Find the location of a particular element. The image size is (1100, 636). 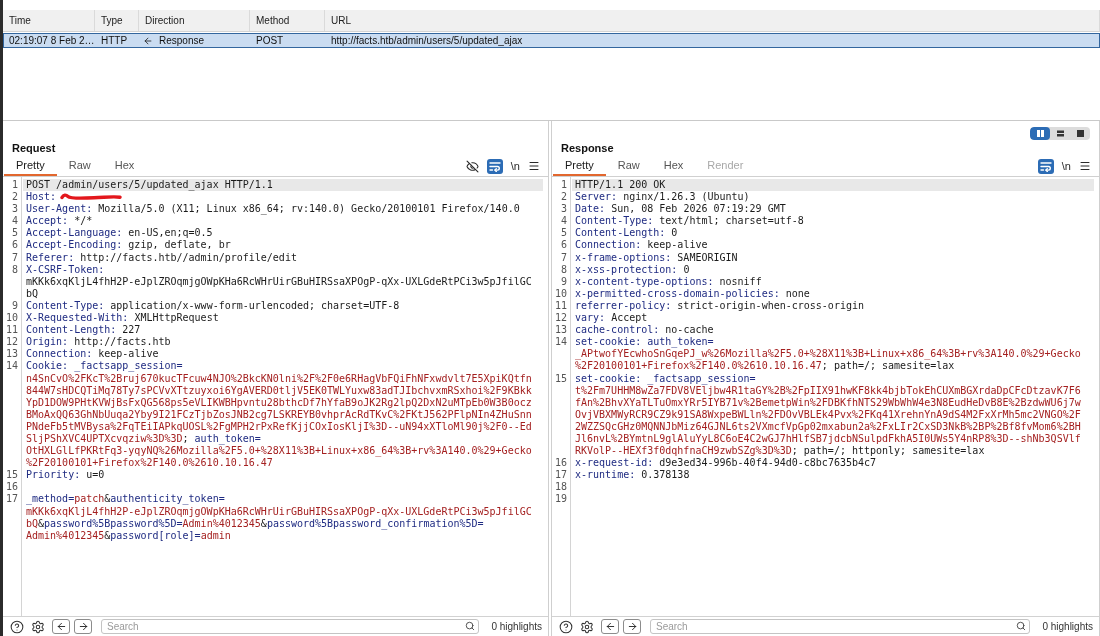

code-line: Jl6nvL%2BYmtnL9glAluYyL8C6oE4C2wGJ7hHlfSB7jdcbNSulpdFkhA5I0UWs5Y4nRP8%3D--shNb3QSVlf is located at coordinates (828, 439).